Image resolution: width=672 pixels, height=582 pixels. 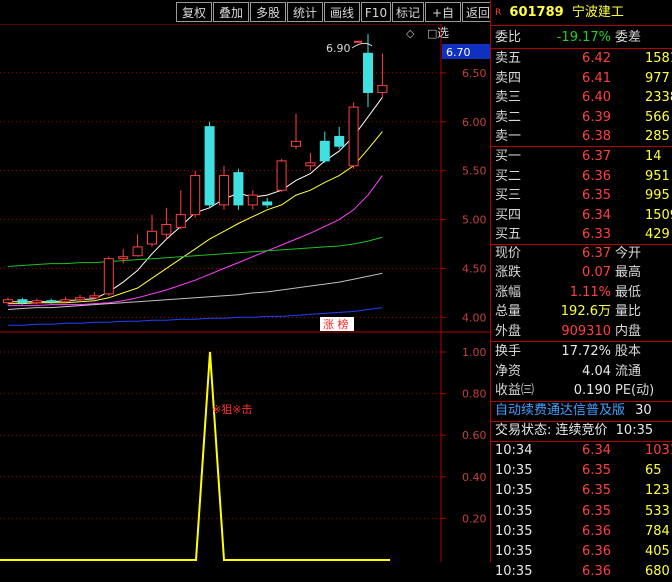 What do you see at coordinates (508, 176) in the screenshot?
I see `bid-row-1-label: 买二` at bounding box center [508, 176].